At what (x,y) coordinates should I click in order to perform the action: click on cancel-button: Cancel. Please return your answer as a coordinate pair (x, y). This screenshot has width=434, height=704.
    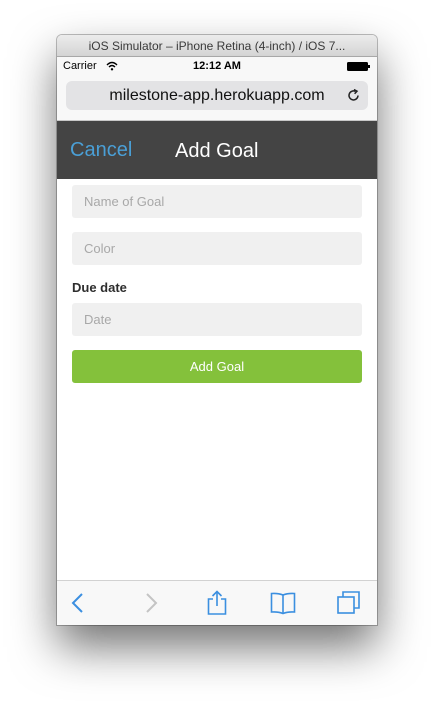
    Looking at the image, I should click on (101, 150).